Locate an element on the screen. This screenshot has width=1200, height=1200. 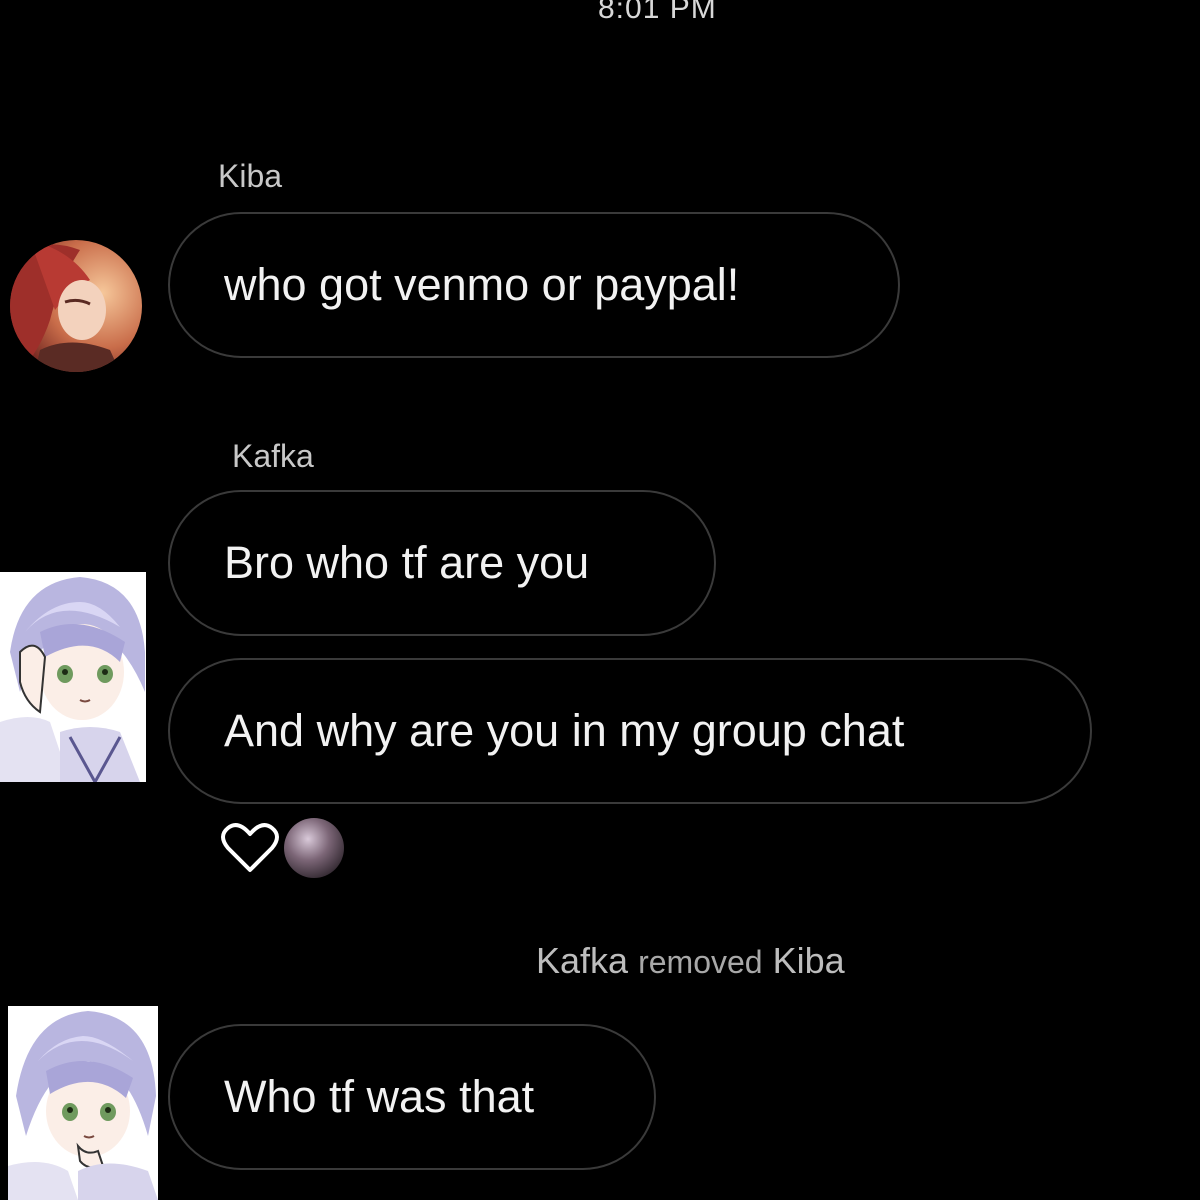
message-text: Bro who tf are you is located at coordinates (407, 562).